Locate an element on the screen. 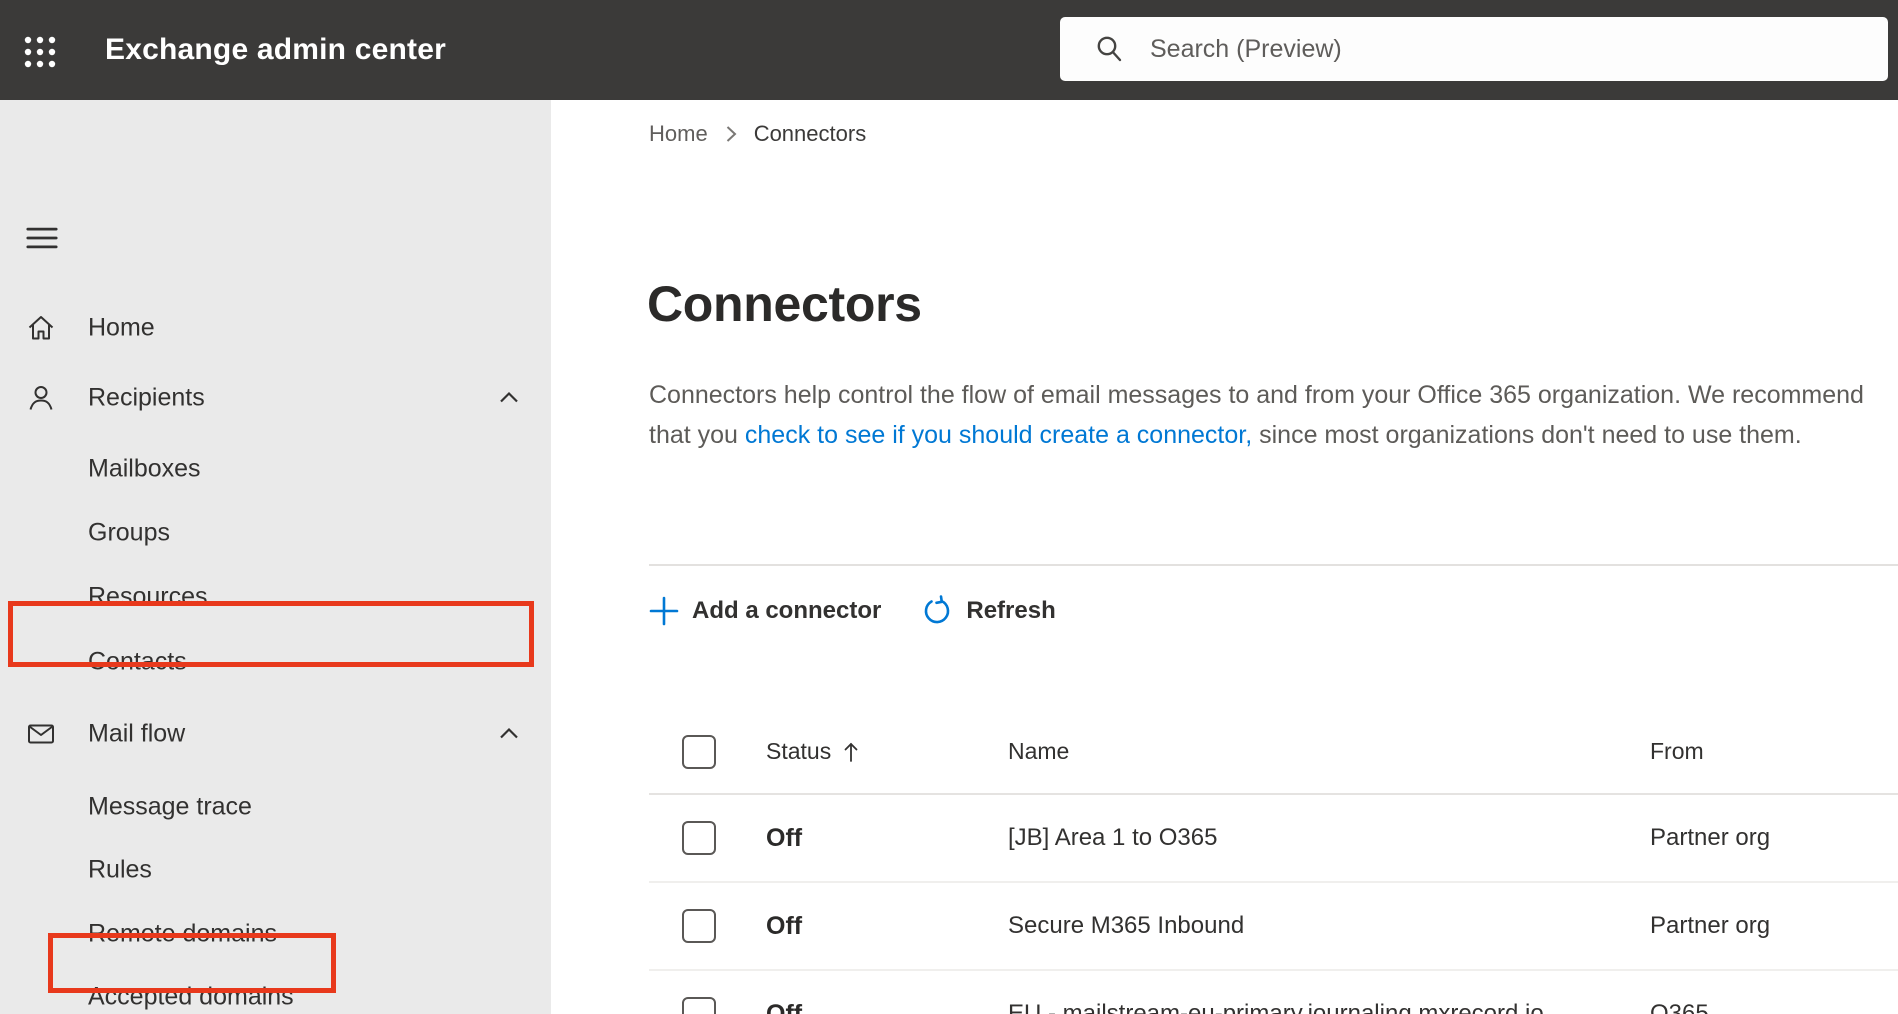 The width and height of the screenshot is (1898, 1014). sidebar-item-label: Accepted domains is located at coordinates (191, 996).